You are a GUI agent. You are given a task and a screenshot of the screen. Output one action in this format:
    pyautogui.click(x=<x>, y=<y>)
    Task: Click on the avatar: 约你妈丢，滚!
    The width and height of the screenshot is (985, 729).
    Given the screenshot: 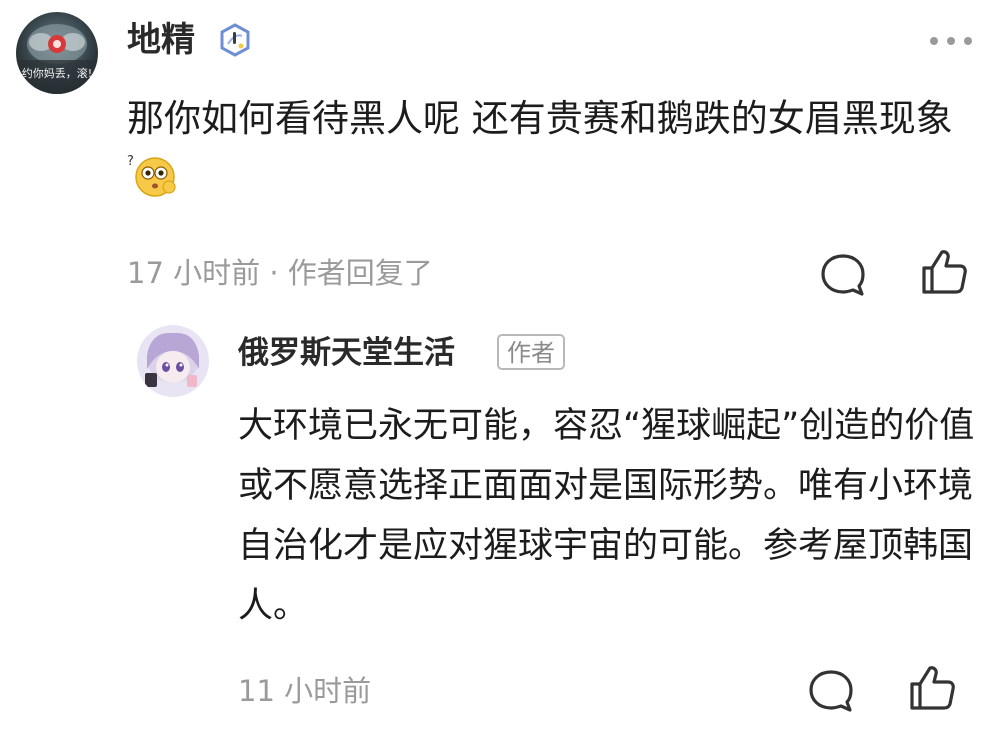 What is the action you would take?
    pyautogui.click(x=57, y=53)
    